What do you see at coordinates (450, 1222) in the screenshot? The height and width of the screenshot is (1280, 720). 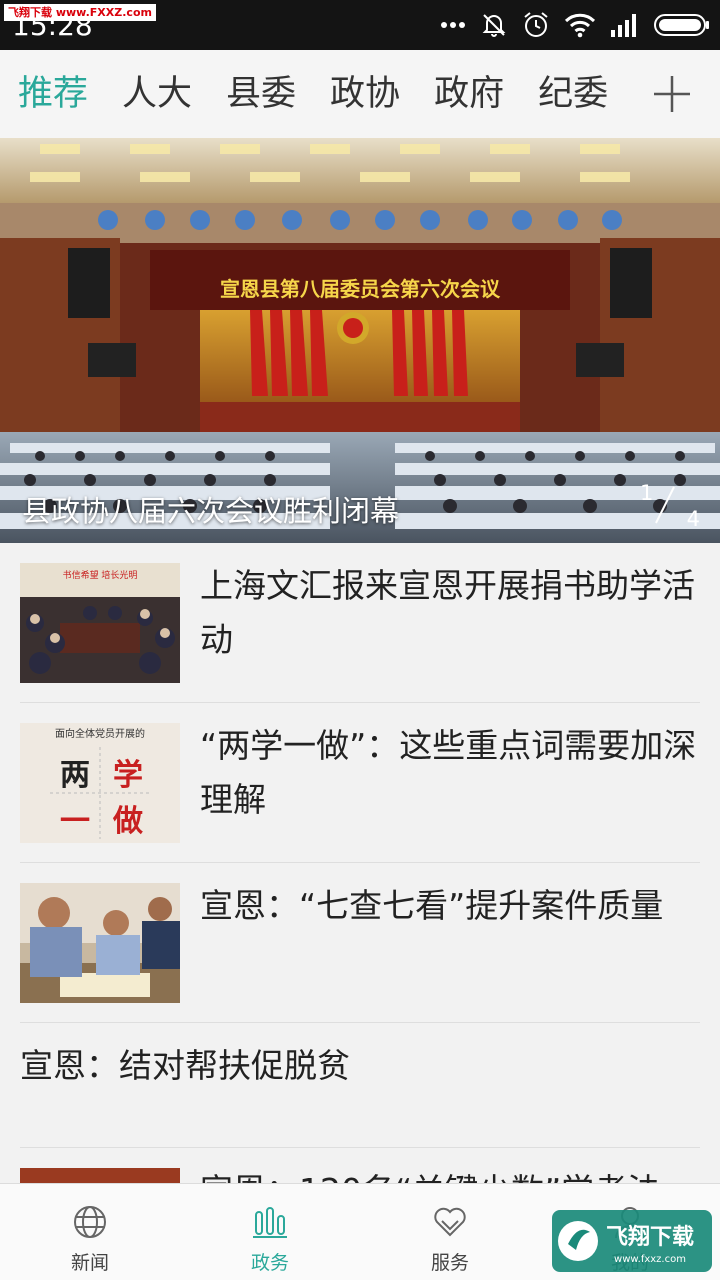 I see `heart-icon` at bounding box center [450, 1222].